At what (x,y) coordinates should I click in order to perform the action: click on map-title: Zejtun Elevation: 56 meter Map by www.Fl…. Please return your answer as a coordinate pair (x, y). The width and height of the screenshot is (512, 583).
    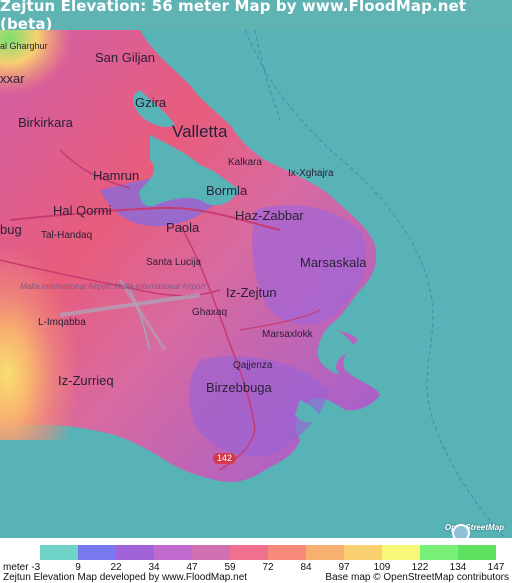
    Looking at the image, I should click on (233, 16).